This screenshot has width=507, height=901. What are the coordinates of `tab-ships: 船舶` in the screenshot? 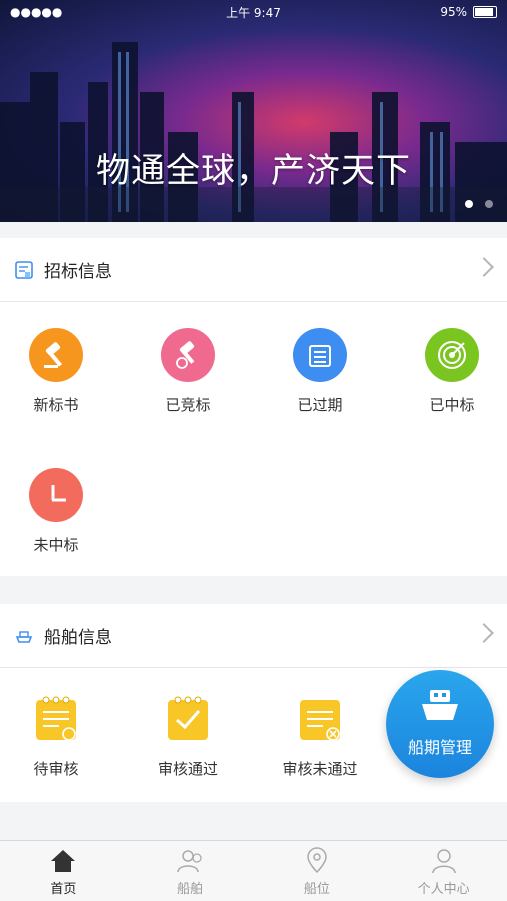 It's located at (190, 871).